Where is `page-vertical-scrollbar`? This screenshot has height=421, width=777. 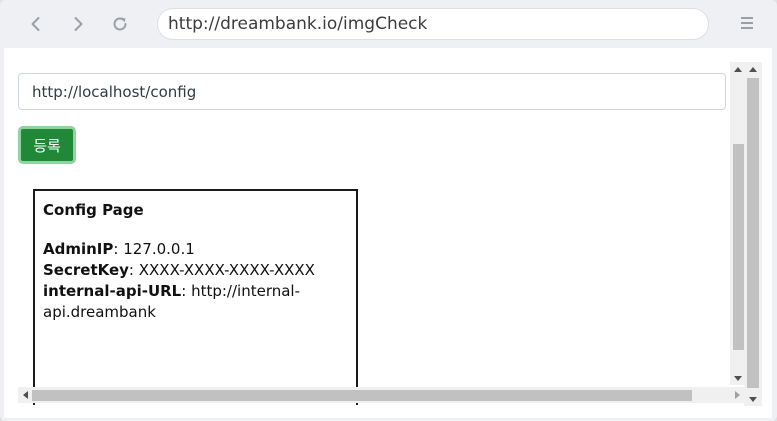 page-vertical-scrollbar is located at coordinates (753, 234).